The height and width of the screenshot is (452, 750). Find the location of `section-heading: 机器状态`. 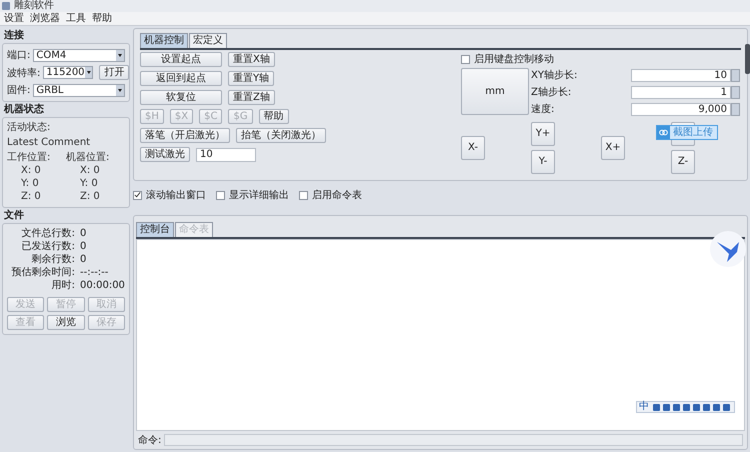

section-heading: 机器状态 is located at coordinates (24, 110).